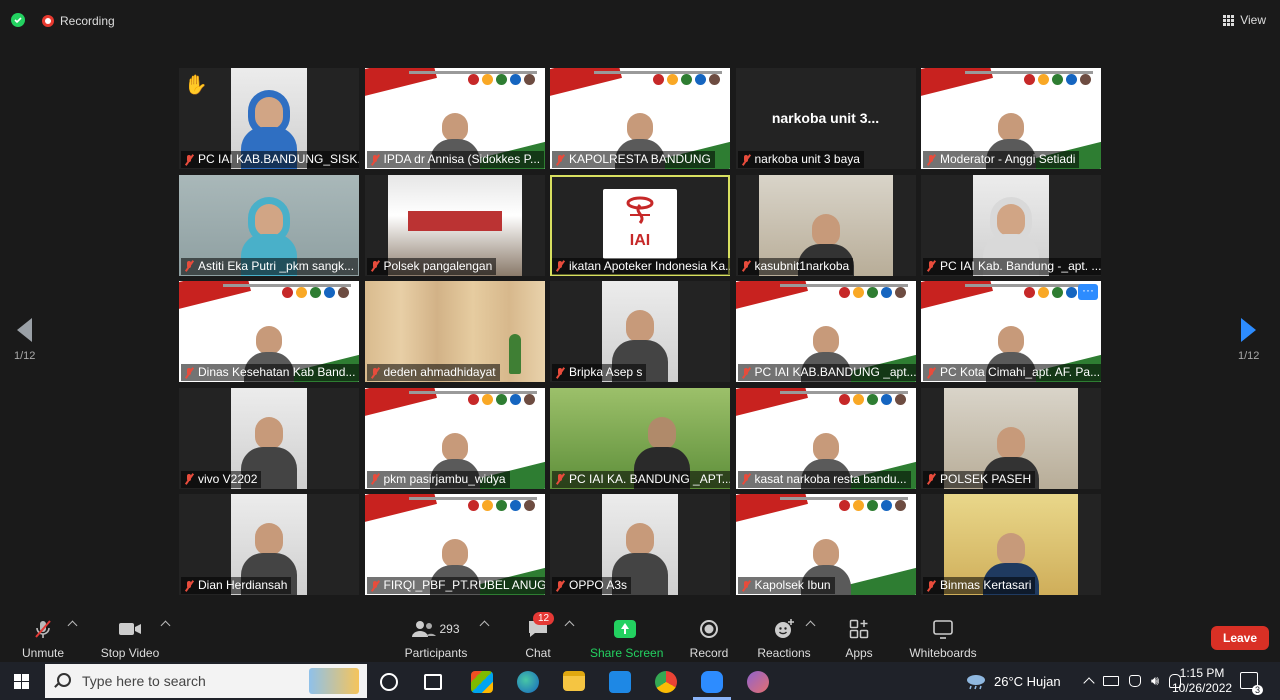  Describe the element at coordinates (574, 681) in the screenshot. I see `file-explorer-icon` at that location.